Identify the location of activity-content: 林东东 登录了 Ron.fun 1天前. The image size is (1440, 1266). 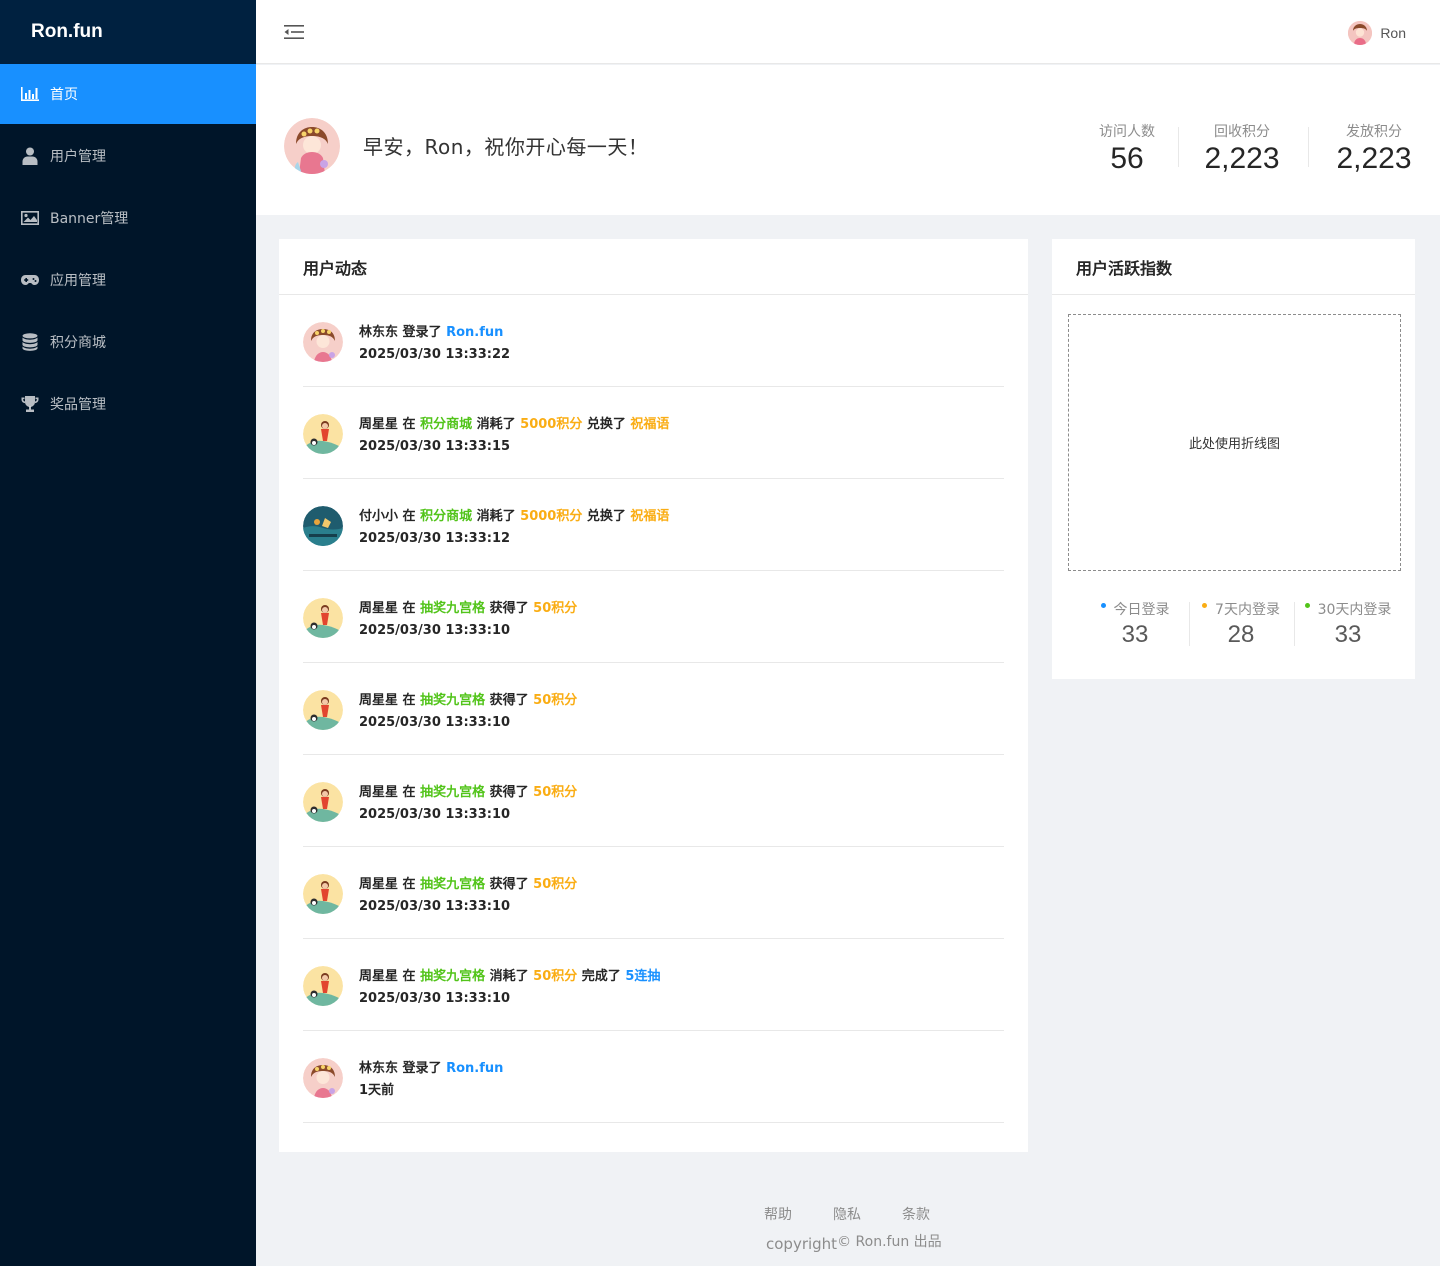
(431, 1080).